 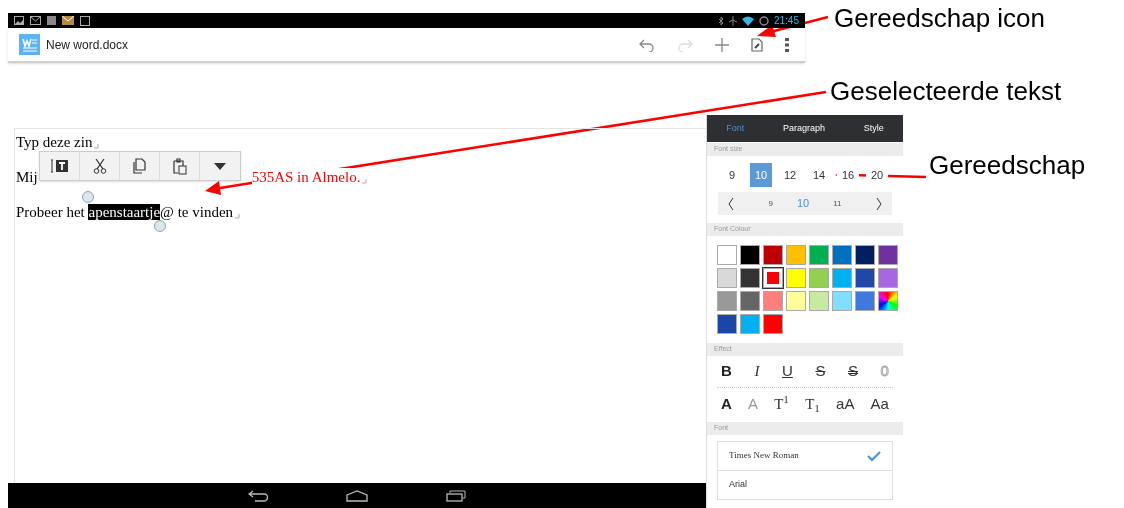 I want to click on plane-icon, so click(x=732, y=20).